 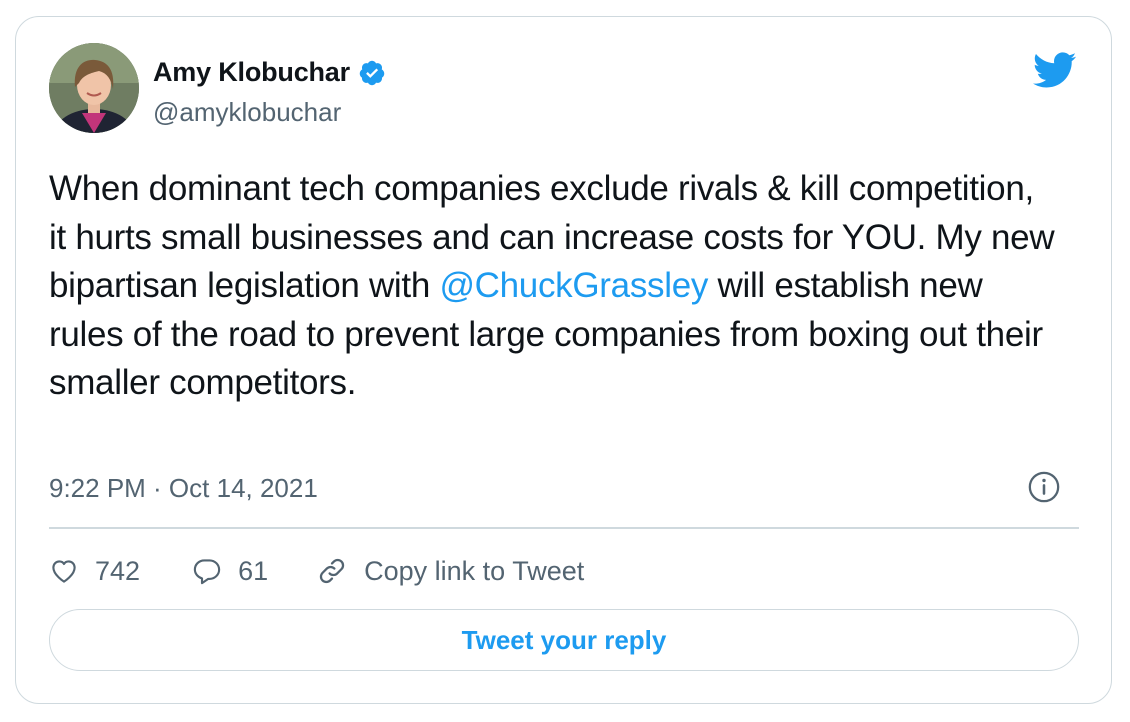 What do you see at coordinates (207, 572) in the screenshot?
I see `speech-bubble-icon` at bounding box center [207, 572].